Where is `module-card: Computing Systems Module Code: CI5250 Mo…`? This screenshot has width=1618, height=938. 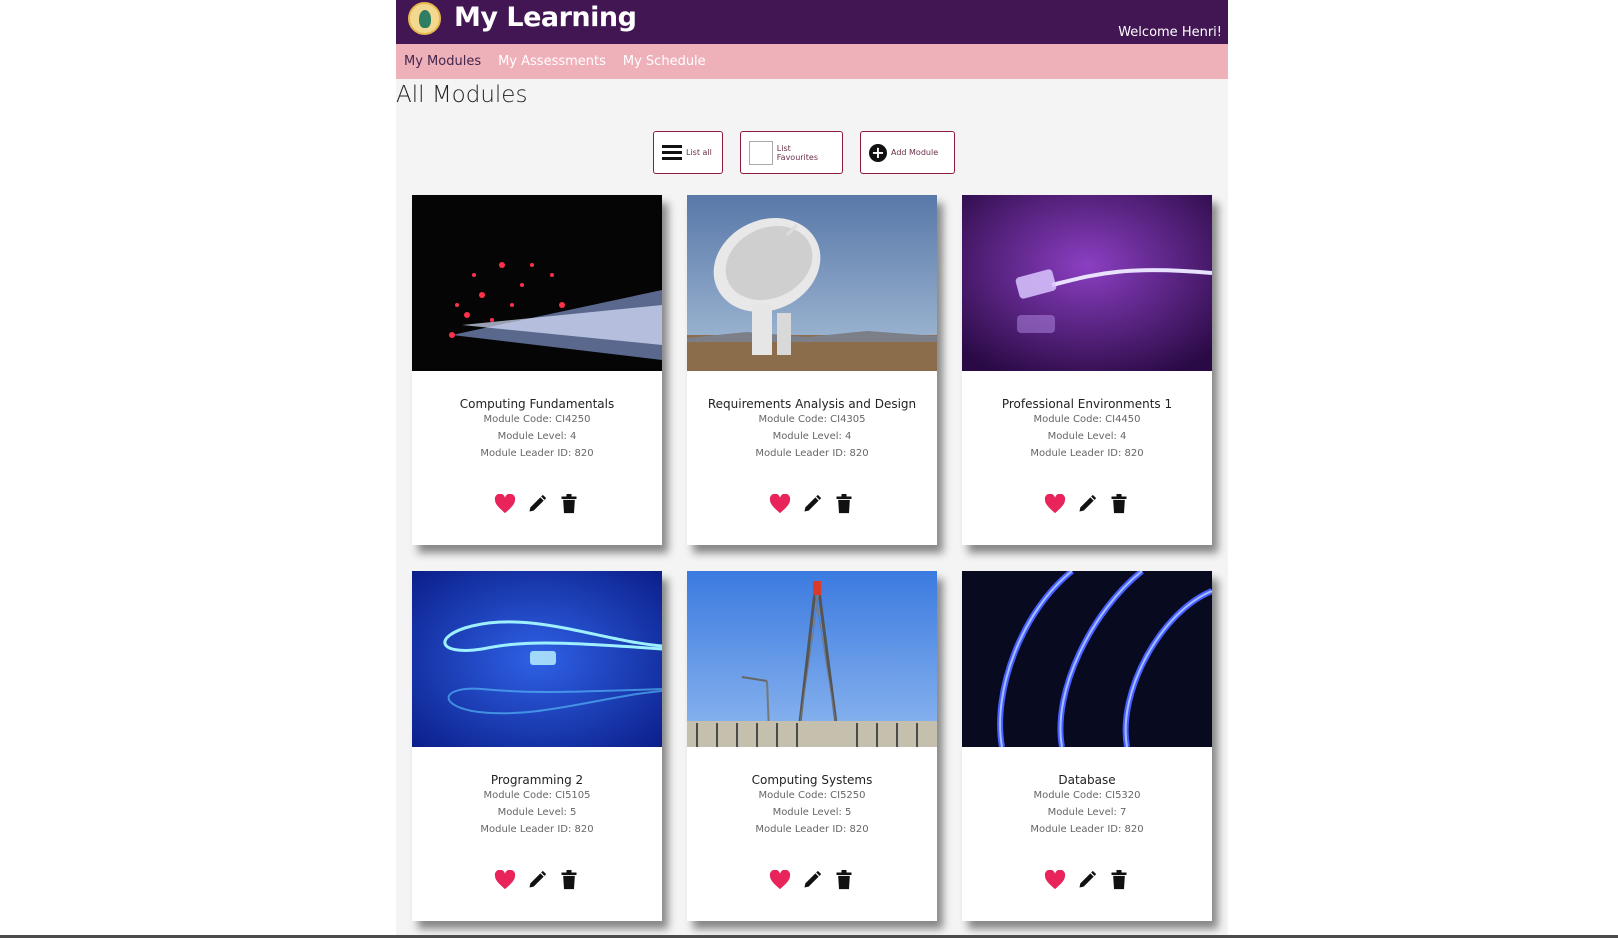
module-card: Computing Systems Module Code: CI5250 Mo… is located at coordinates (812, 746).